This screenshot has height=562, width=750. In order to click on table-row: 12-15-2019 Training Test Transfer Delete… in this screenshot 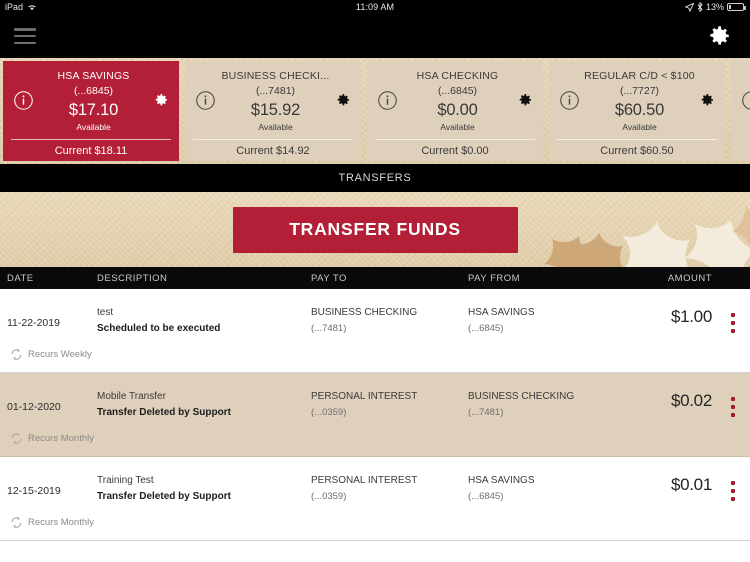, I will do `click(375, 499)`.